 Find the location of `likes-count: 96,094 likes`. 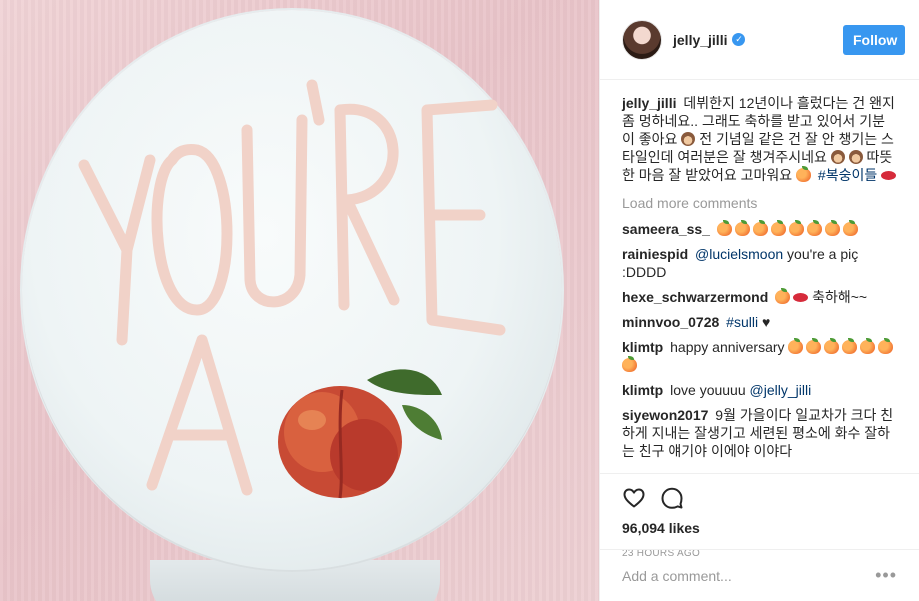

likes-count: 96,094 likes is located at coordinates (759, 528).